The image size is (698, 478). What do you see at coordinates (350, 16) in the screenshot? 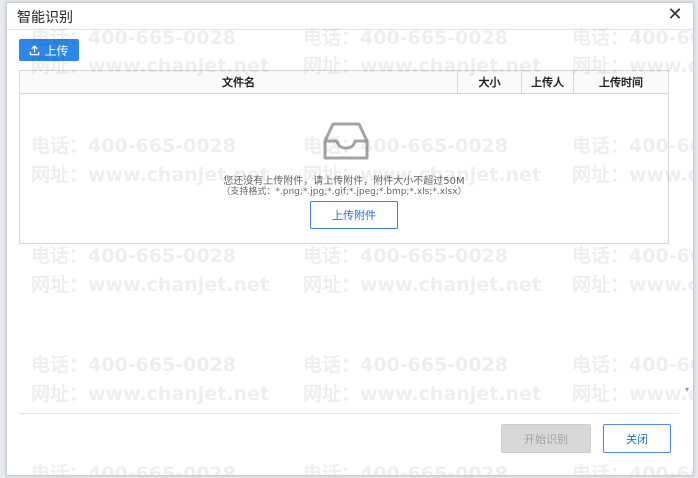
I see `dialog-titlebar: 智能识别 ✕` at bounding box center [350, 16].